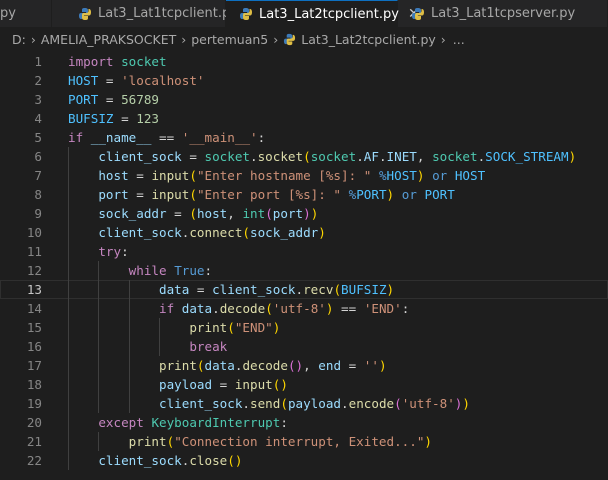  What do you see at coordinates (318, 289) in the screenshot?
I see `code-token: recv` at bounding box center [318, 289].